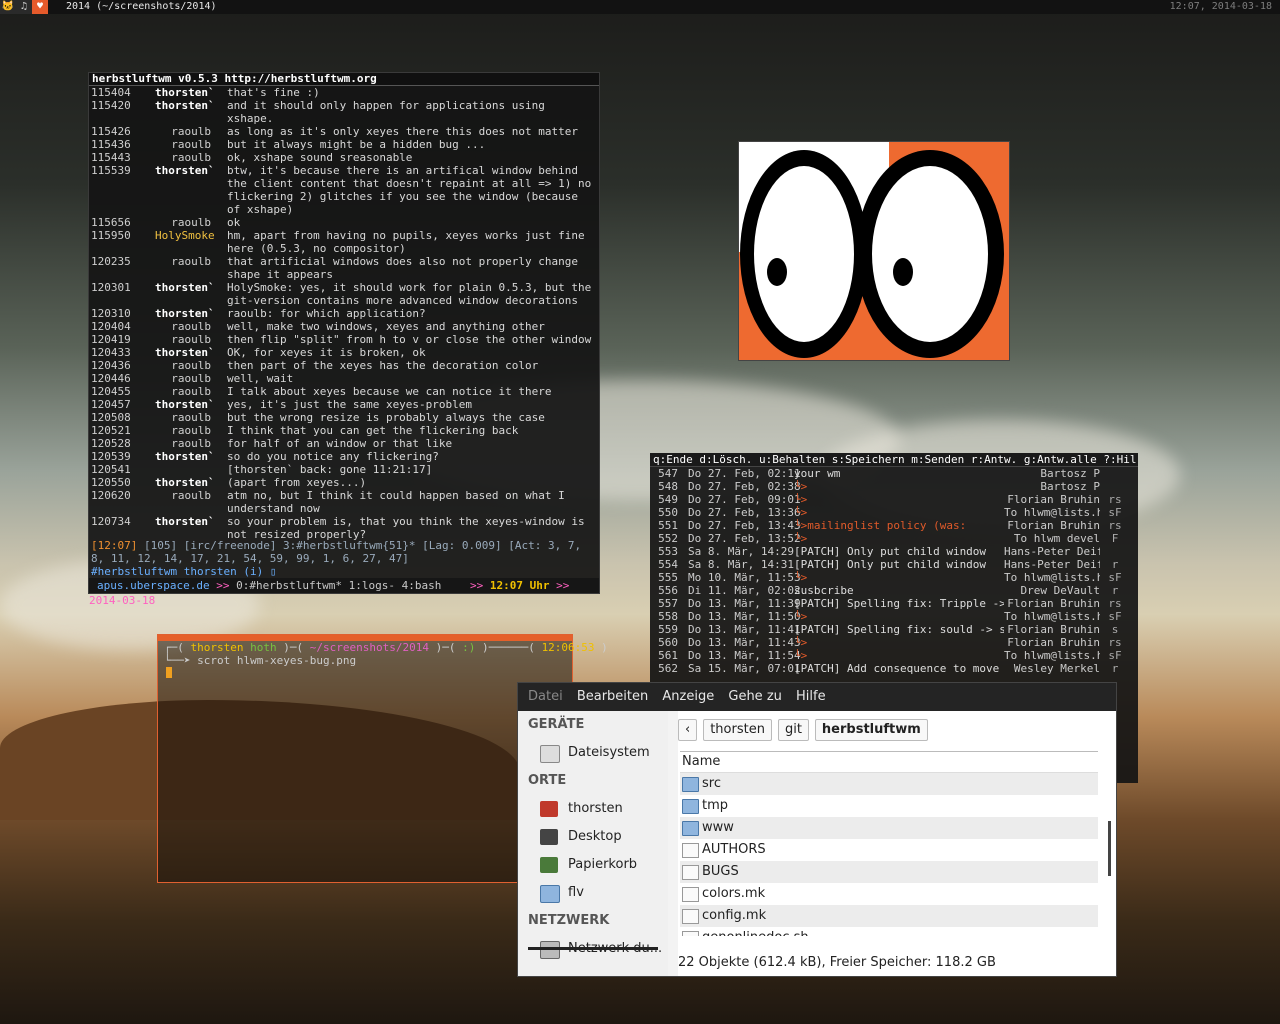 This screenshot has height=1024, width=1280. I want to click on menu-gehe-zu: Gehe zu, so click(755, 696).